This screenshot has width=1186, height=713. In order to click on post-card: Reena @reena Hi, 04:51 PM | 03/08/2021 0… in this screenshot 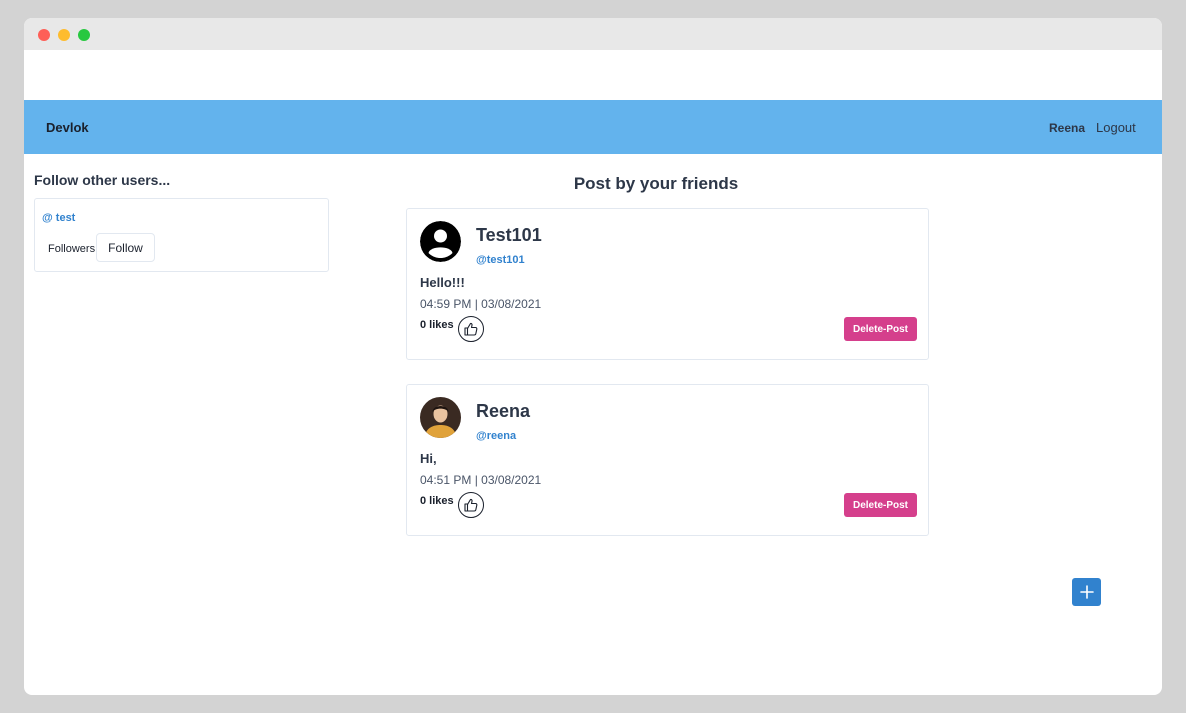, I will do `click(667, 460)`.